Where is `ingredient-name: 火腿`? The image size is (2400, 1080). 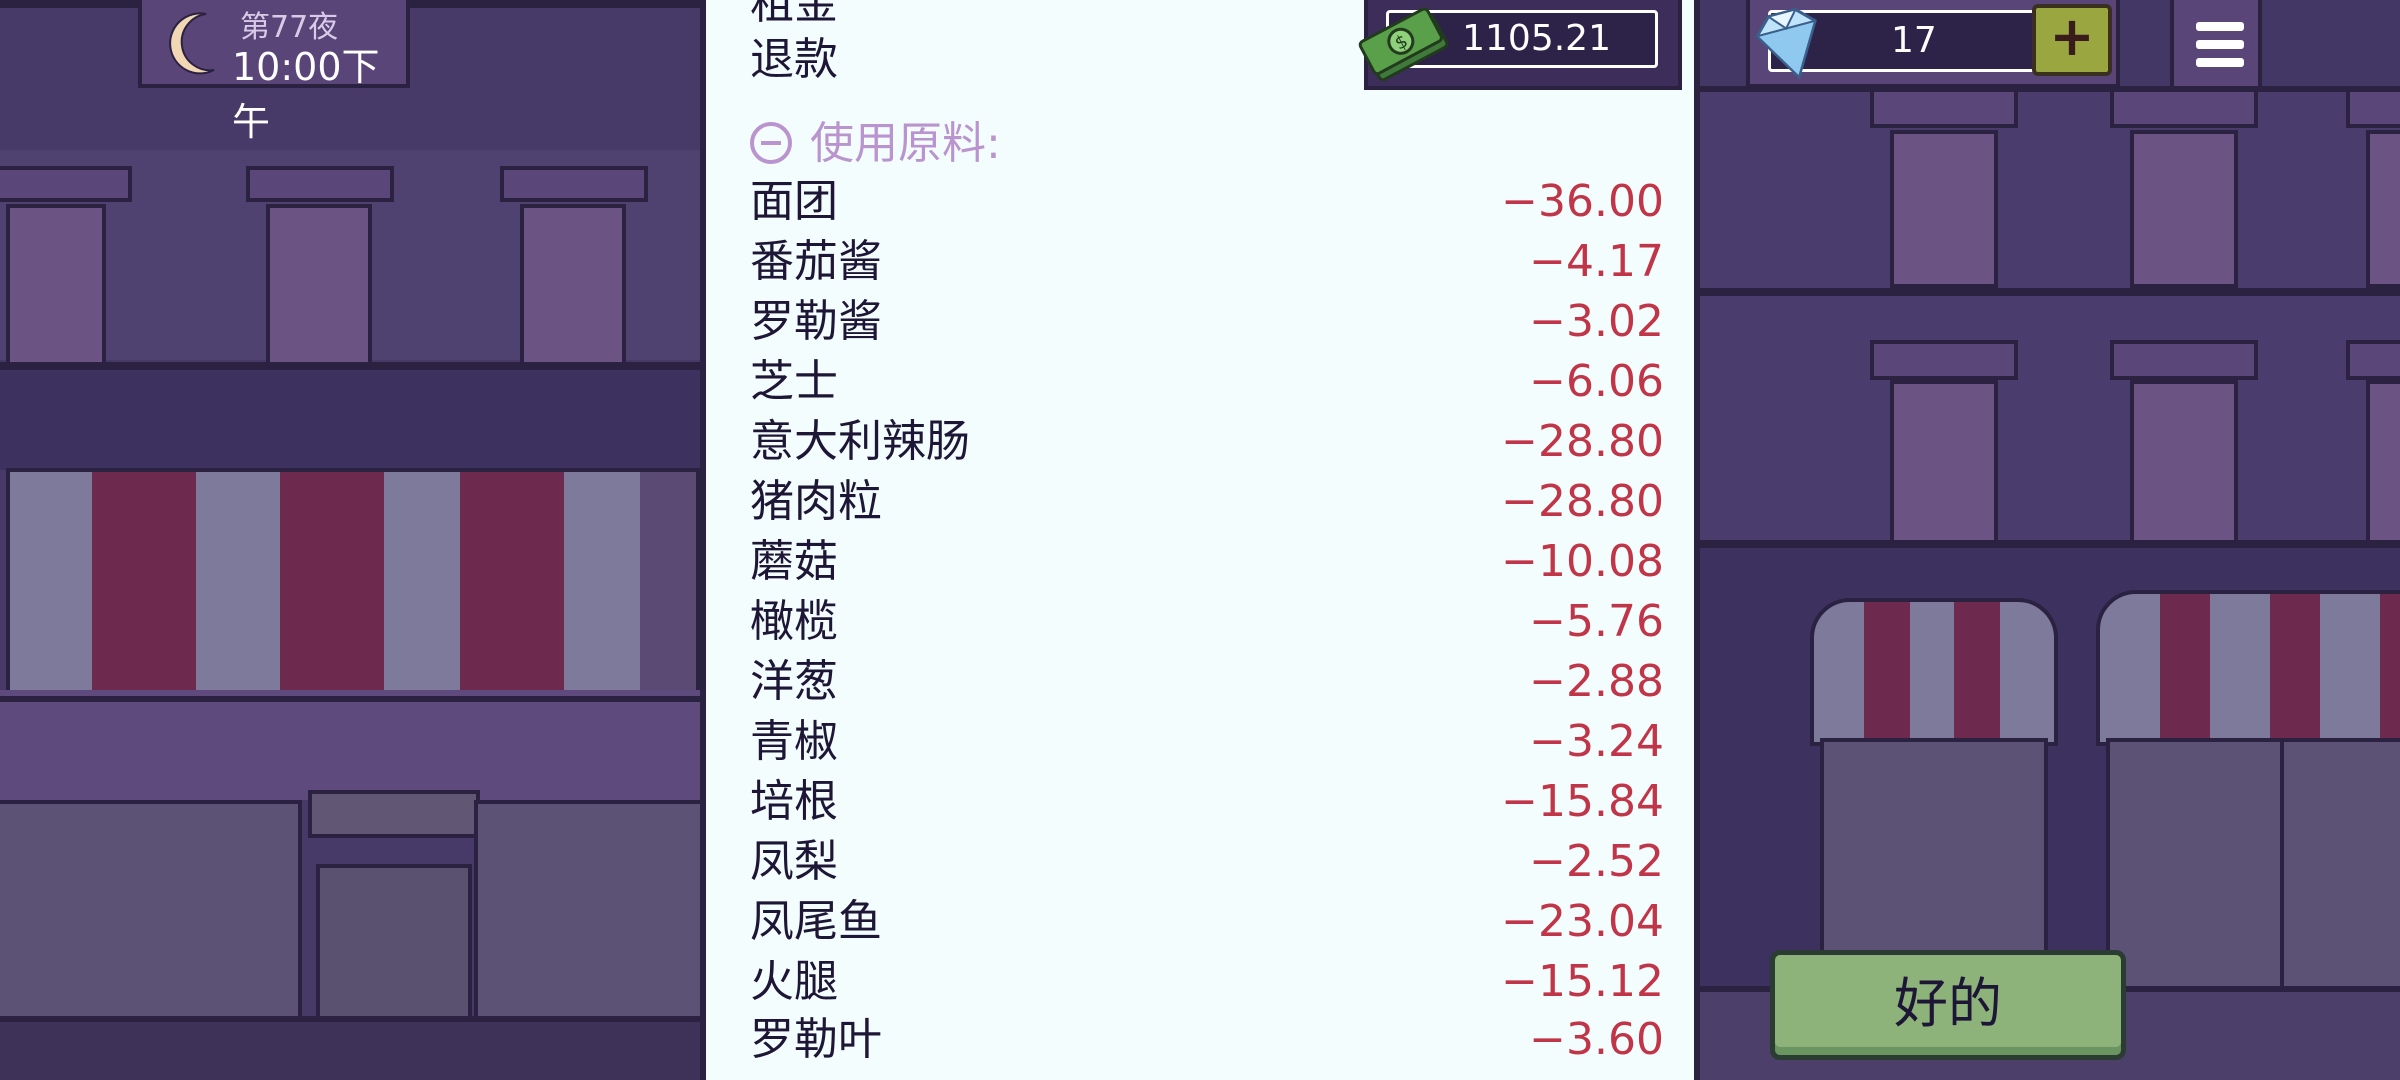
ingredient-name: 火腿 is located at coordinates (794, 981).